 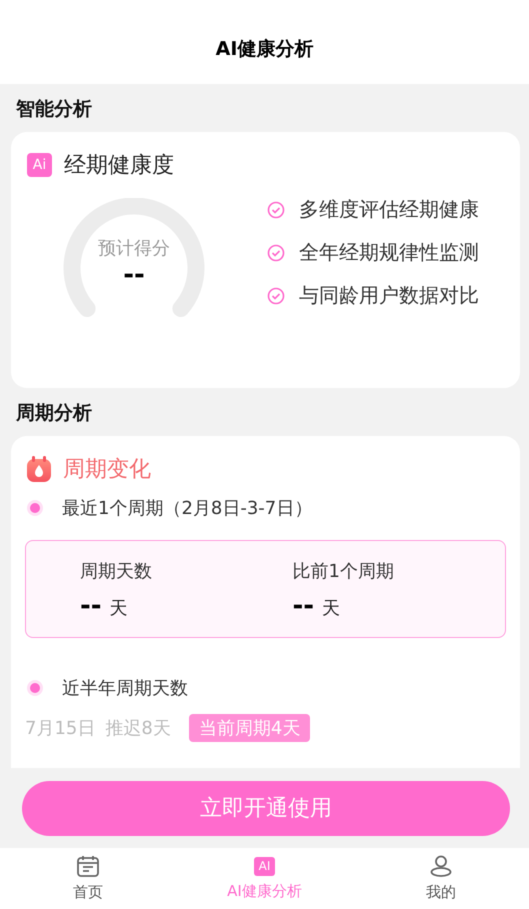 I want to click on section-label: 周期分析, so click(x=53, y=413).